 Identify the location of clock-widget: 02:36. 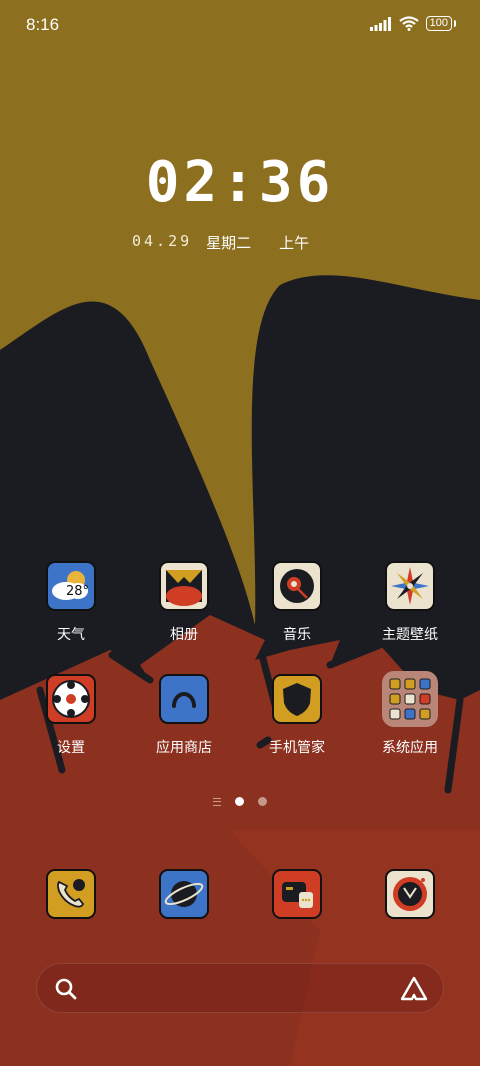
(240, 182).